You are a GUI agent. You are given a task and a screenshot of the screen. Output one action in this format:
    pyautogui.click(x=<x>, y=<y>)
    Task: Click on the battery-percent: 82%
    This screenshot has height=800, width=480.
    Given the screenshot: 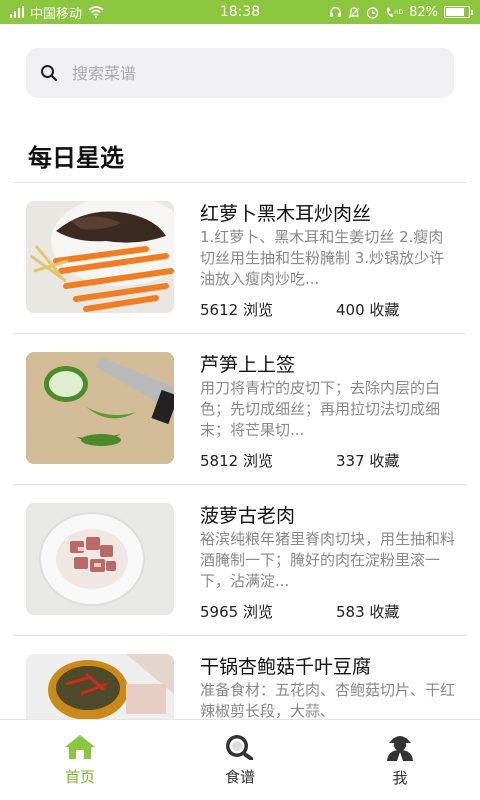 What is the action you would take?
    pyautogui.click(x=423, y=12)
    